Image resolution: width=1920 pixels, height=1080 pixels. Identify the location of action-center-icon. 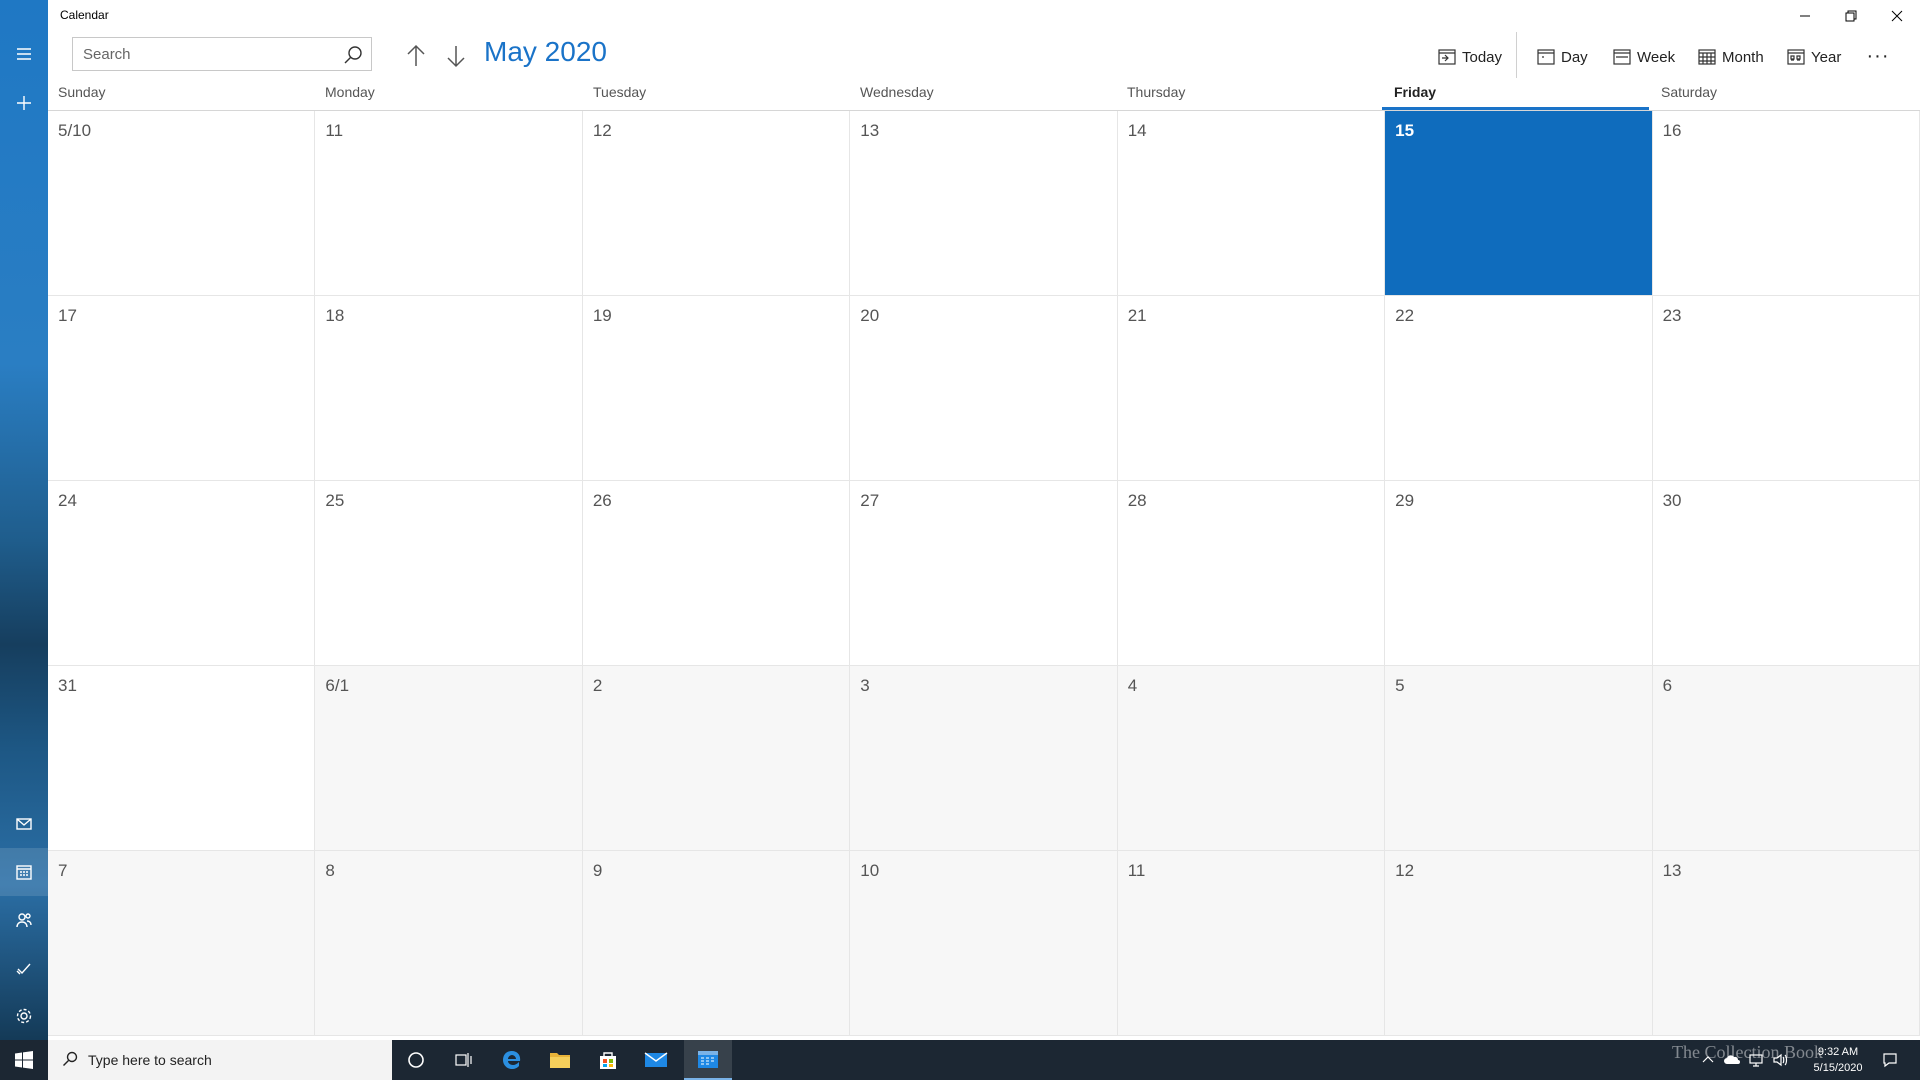
(1890, 1060).